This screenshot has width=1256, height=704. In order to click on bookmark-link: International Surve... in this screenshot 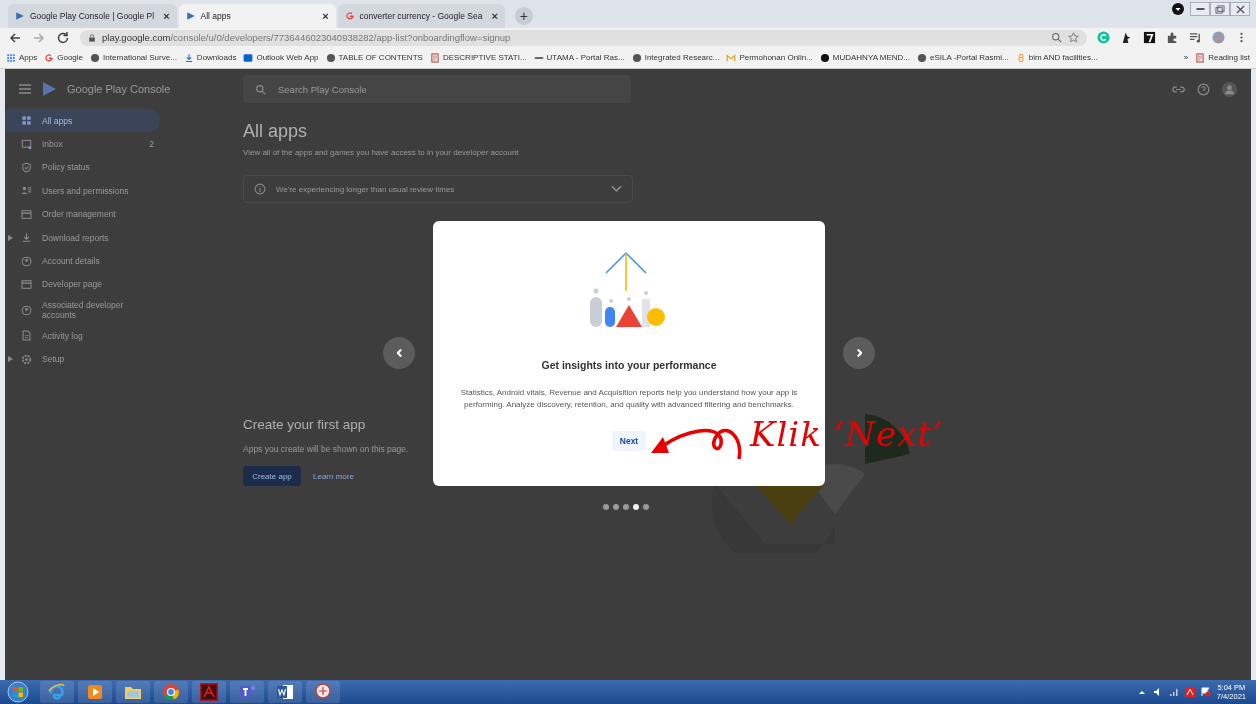, I will do `click(133, 57)`.